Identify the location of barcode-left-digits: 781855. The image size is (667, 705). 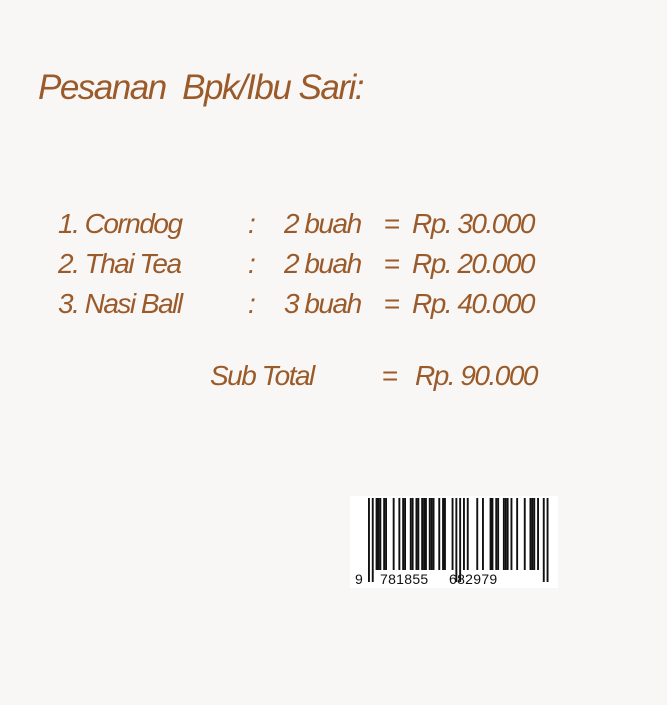
(404, 579).